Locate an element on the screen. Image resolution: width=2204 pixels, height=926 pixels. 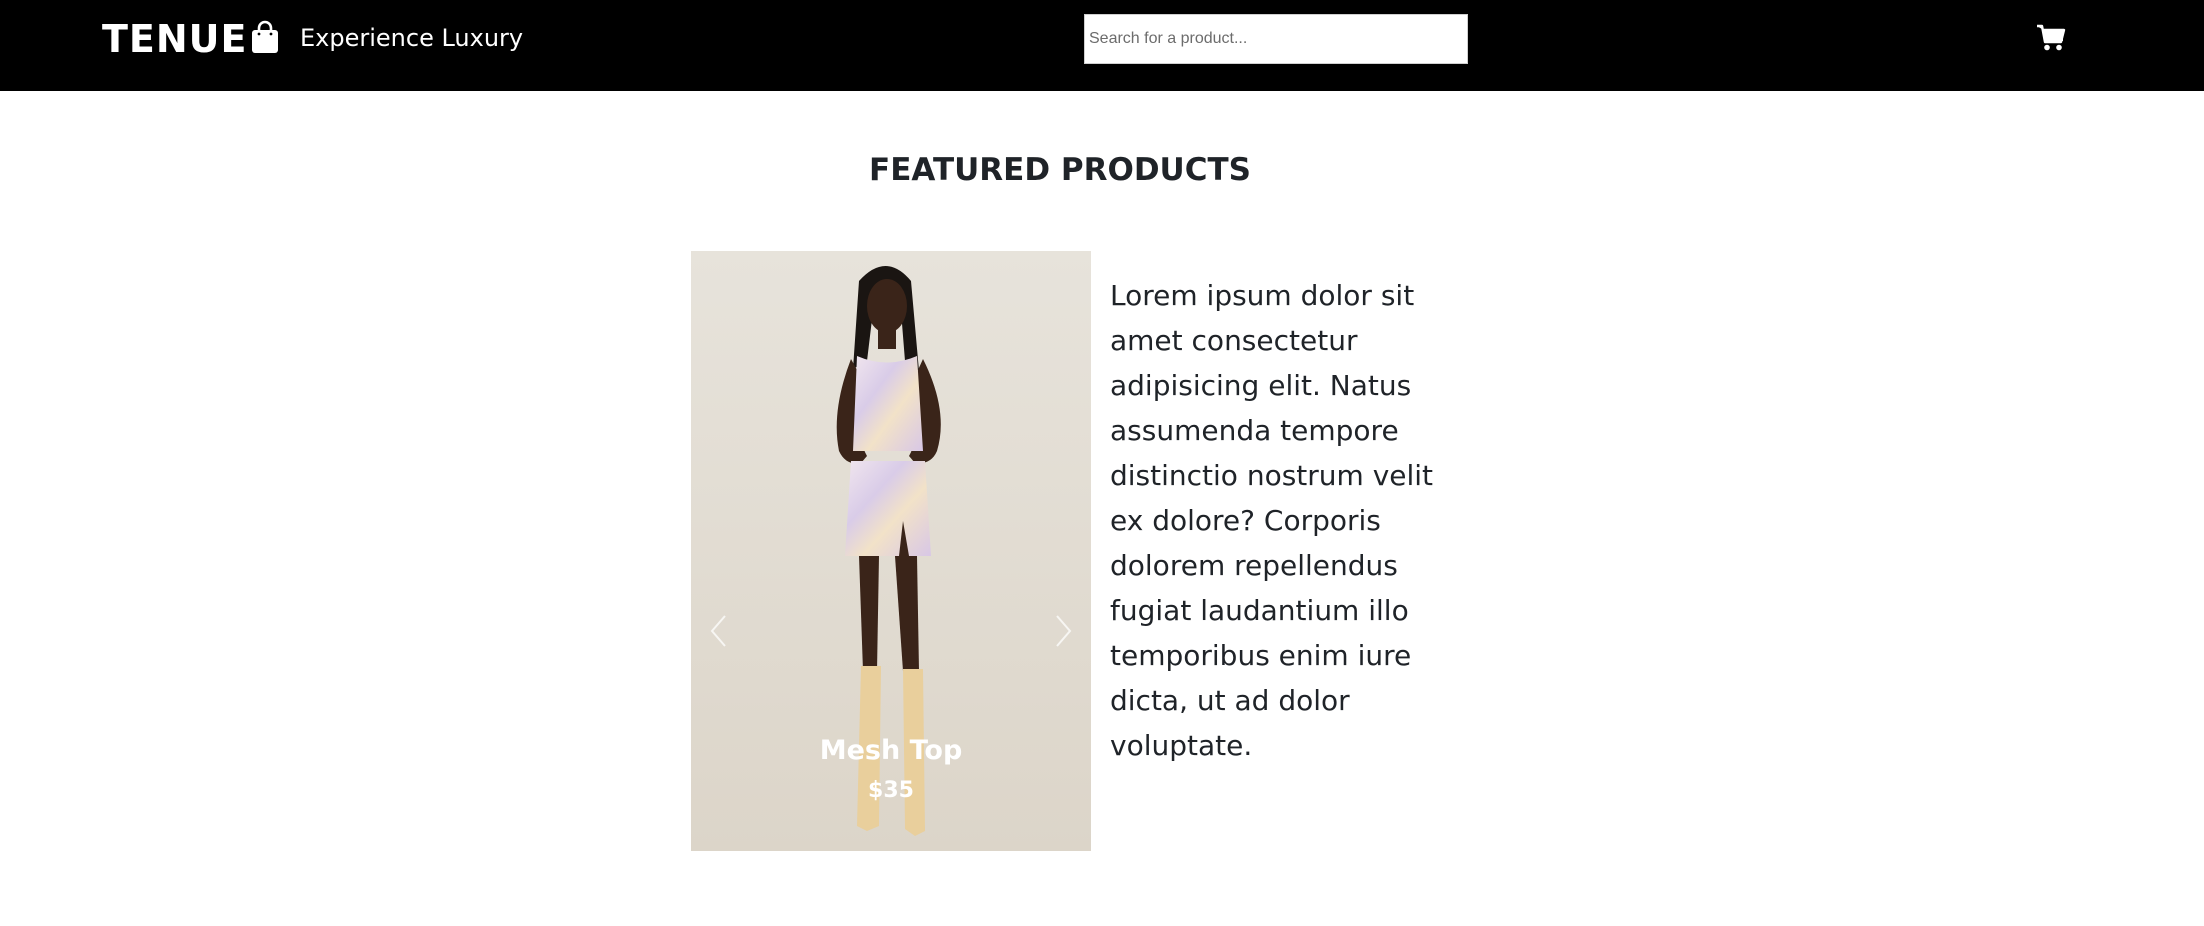
product-name: Mesh Top is located at coordinates (891, 750).